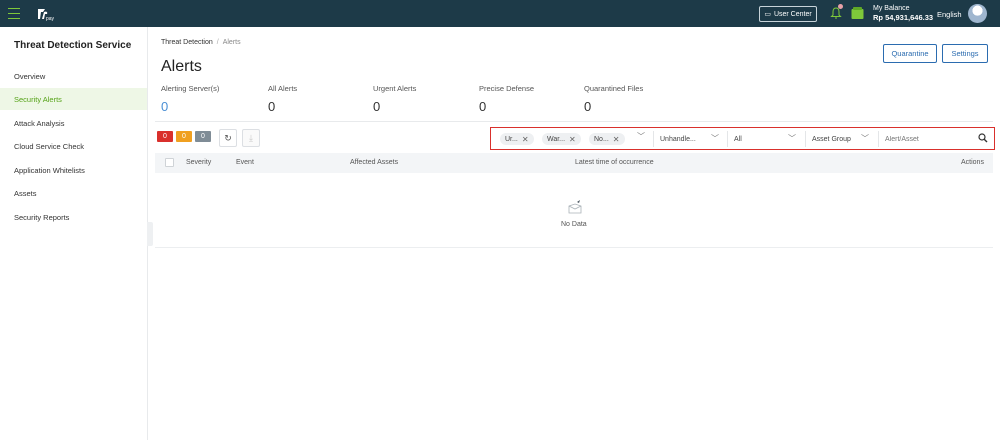  I want to click on stat-alerting-servers: Alerting Server(s) 0, so click(190, 99).